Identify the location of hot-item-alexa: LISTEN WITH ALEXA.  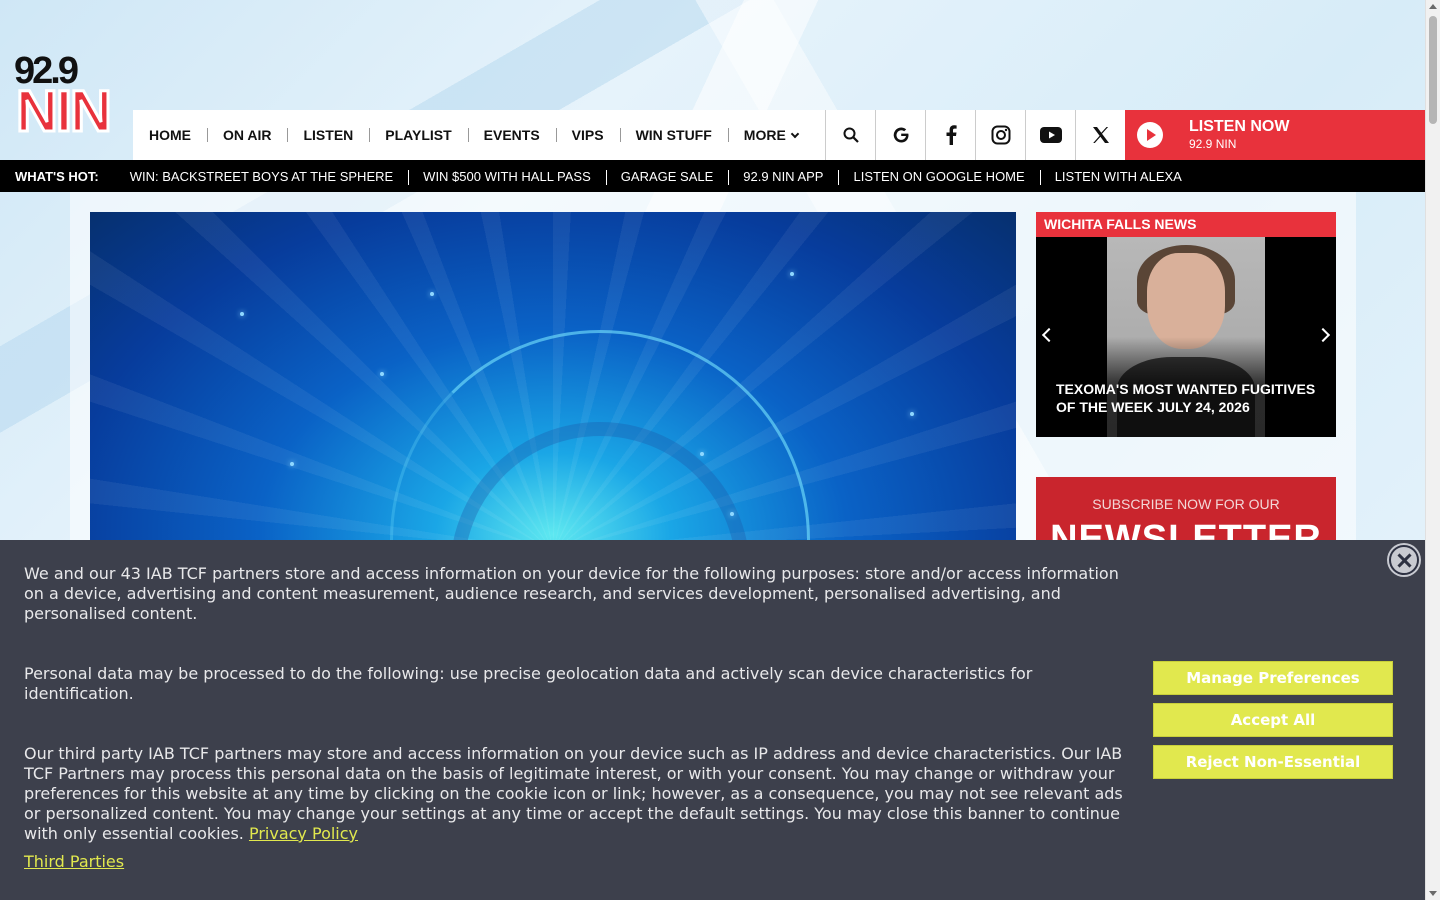
(1118, 177).